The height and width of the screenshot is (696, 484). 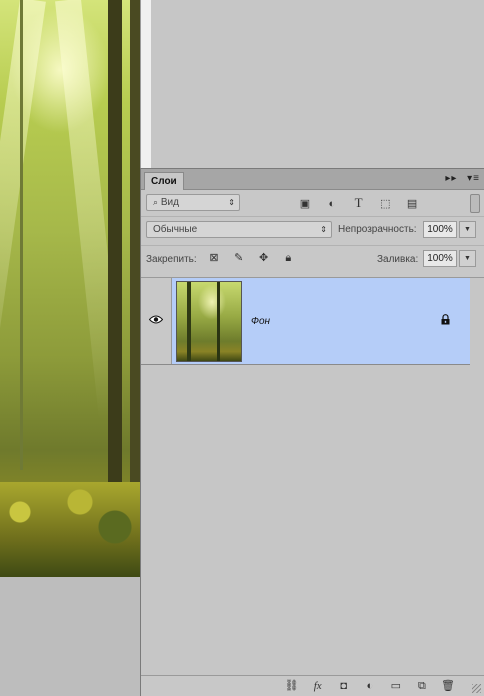 What do you see at coordinates (412, 203) in the screenshot?
I see `smart-object-filter-icon: ▤` at bounding box center [412, 203].